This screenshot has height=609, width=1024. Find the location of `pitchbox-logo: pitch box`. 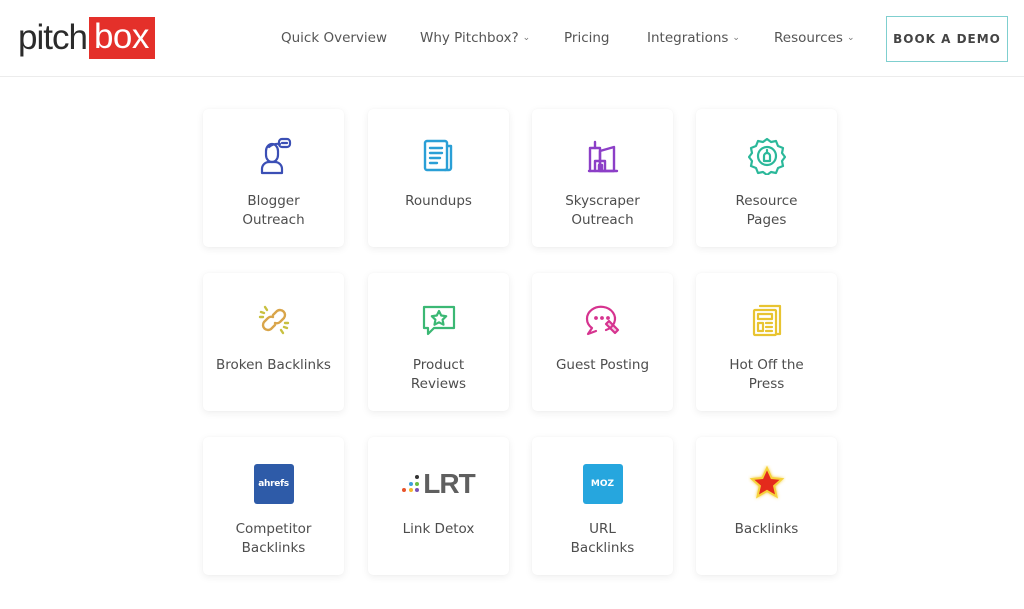

pitchbox-logo: pitch box is located at coordinates (86, 38).